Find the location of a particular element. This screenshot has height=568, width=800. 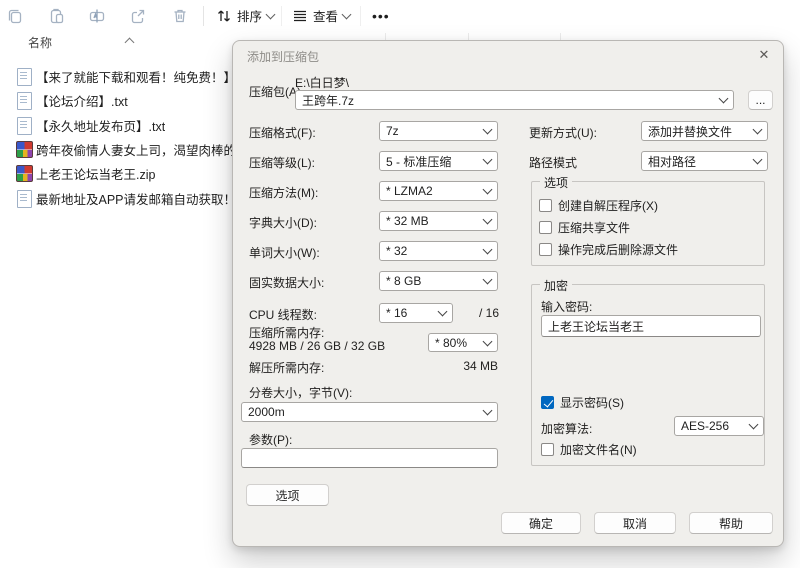

list-item: 【论坛介绍】.txt is located at coordinates (116, 100).